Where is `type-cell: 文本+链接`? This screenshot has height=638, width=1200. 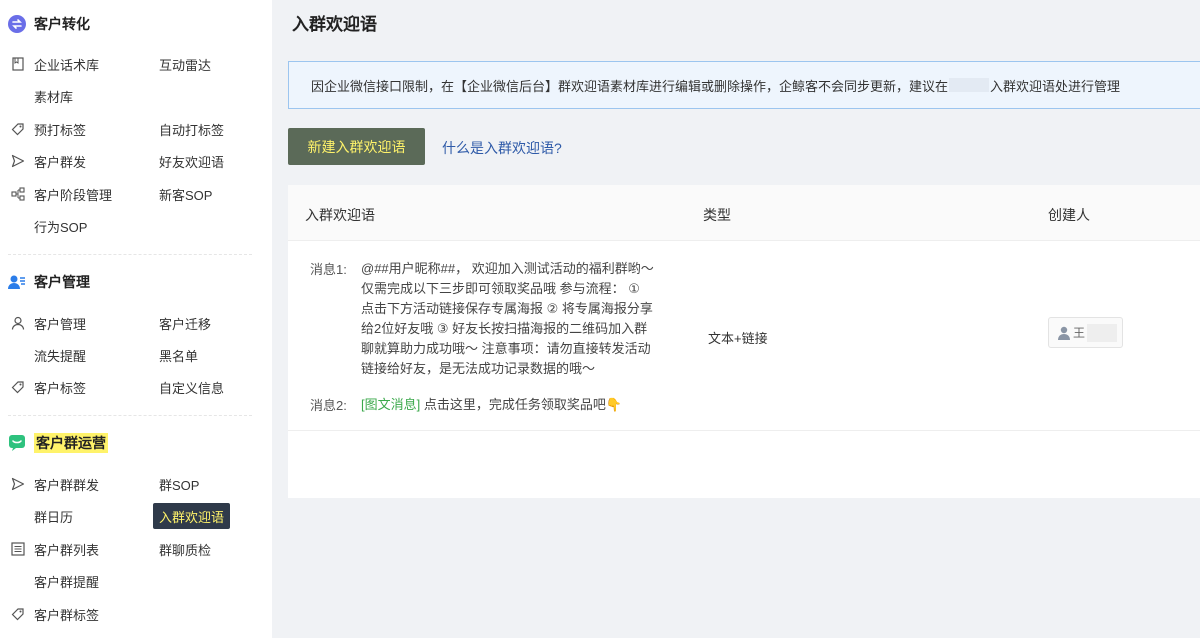 type-cell: 文本+链接 is located at coordinates (738, 338).